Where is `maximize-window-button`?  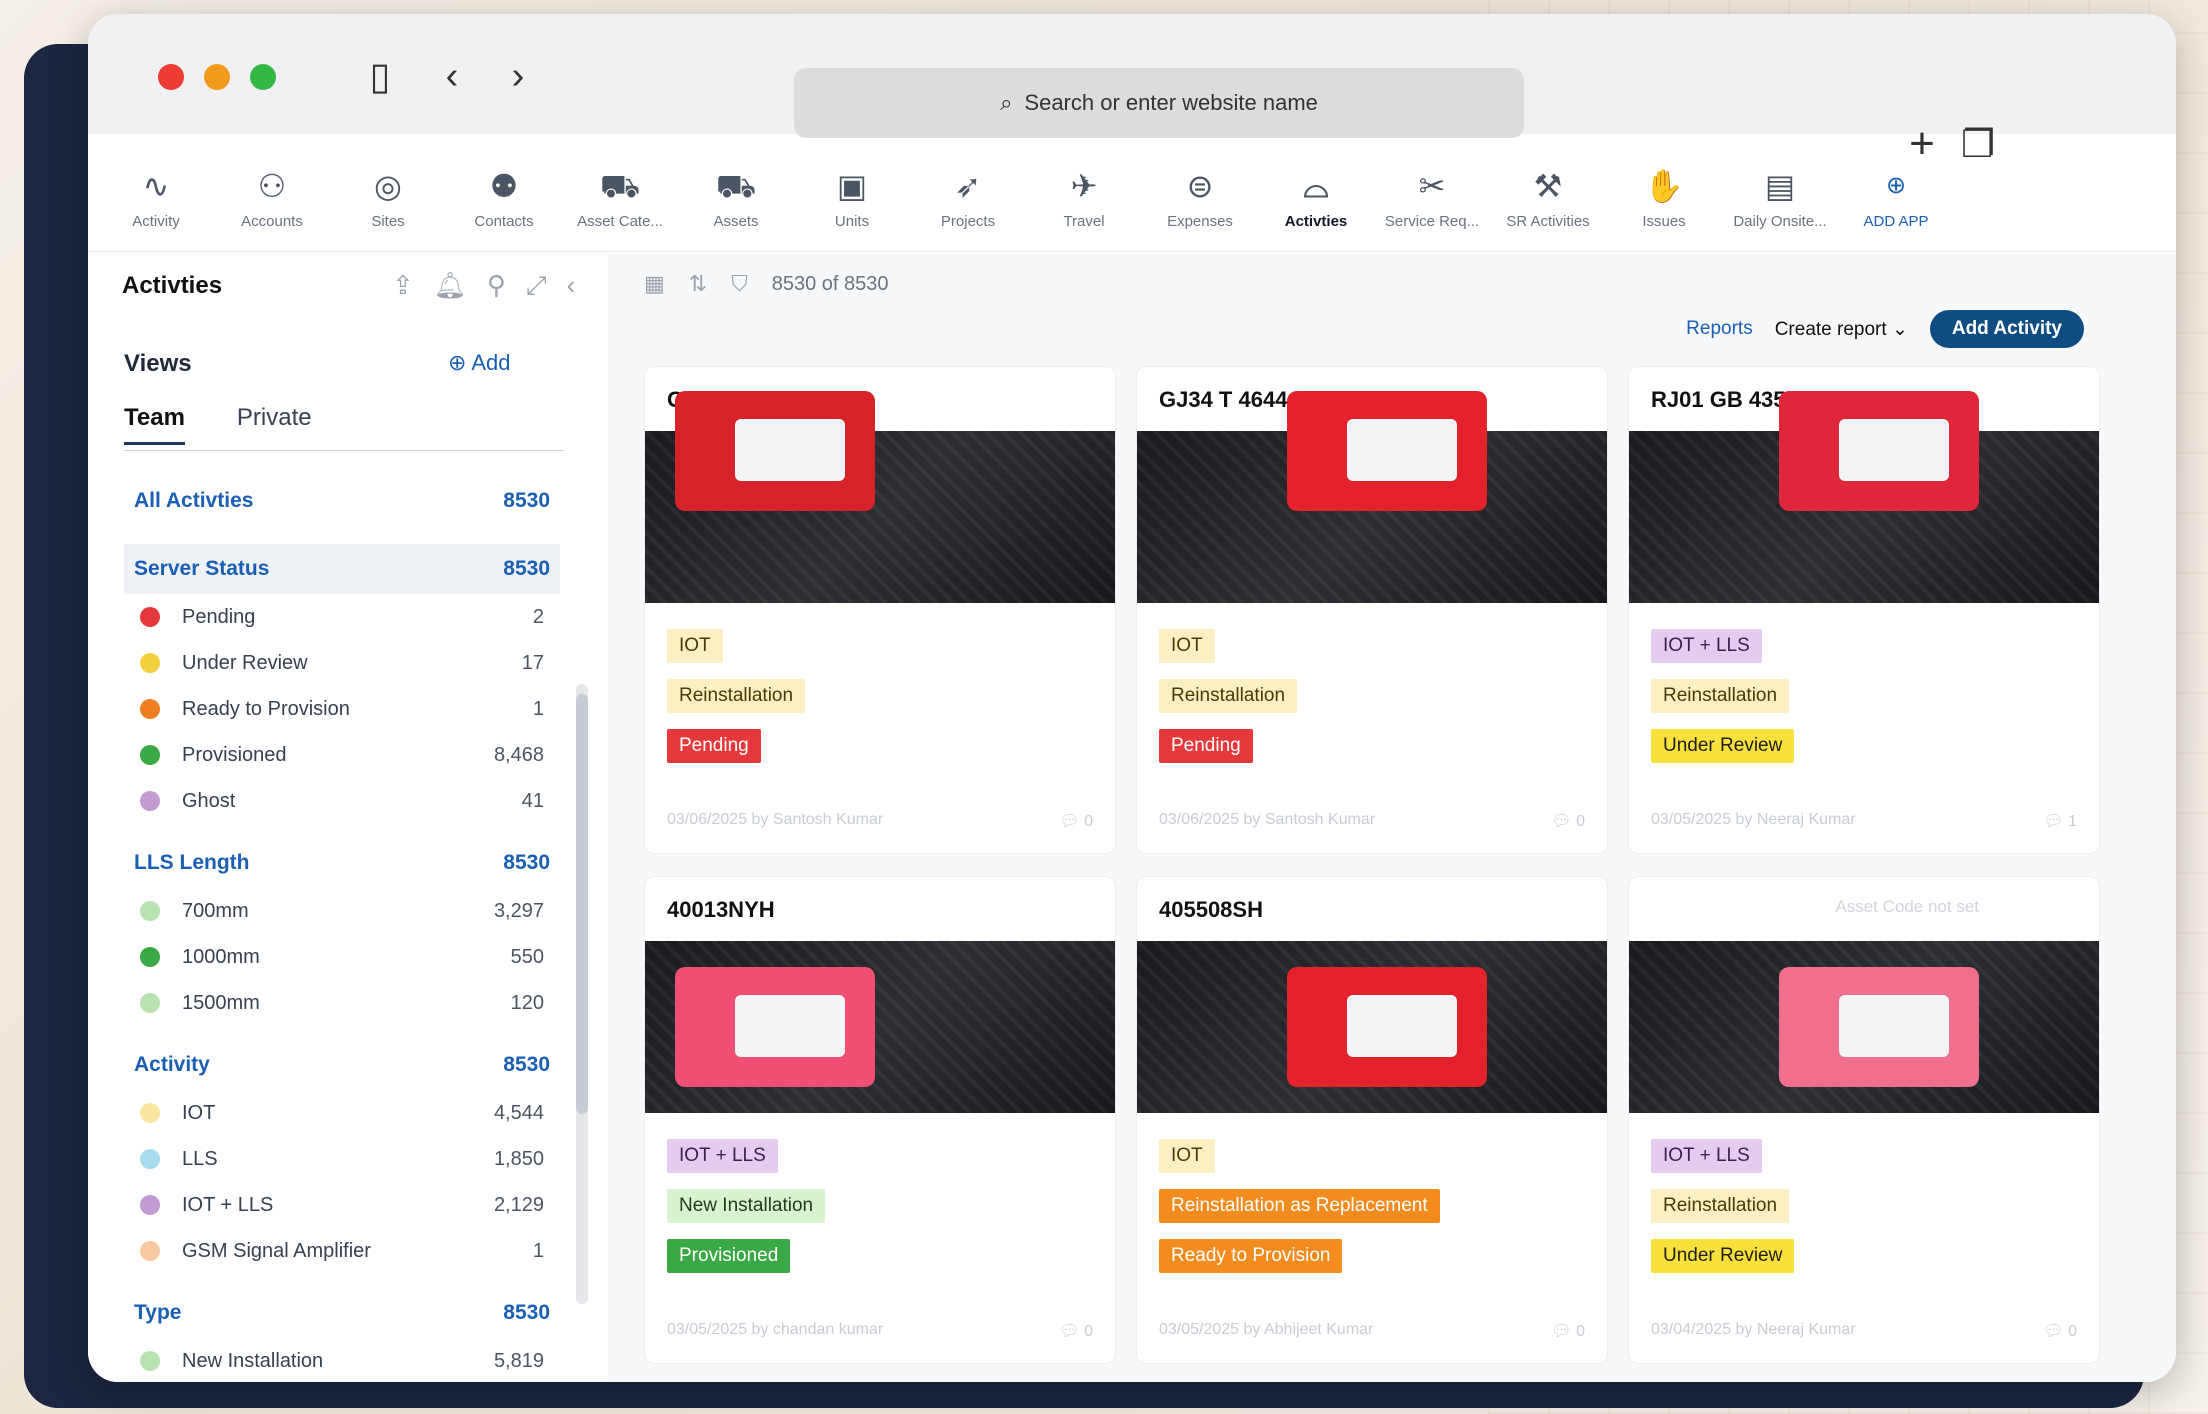 maximize-window-button is located at coordinates (263, 77).